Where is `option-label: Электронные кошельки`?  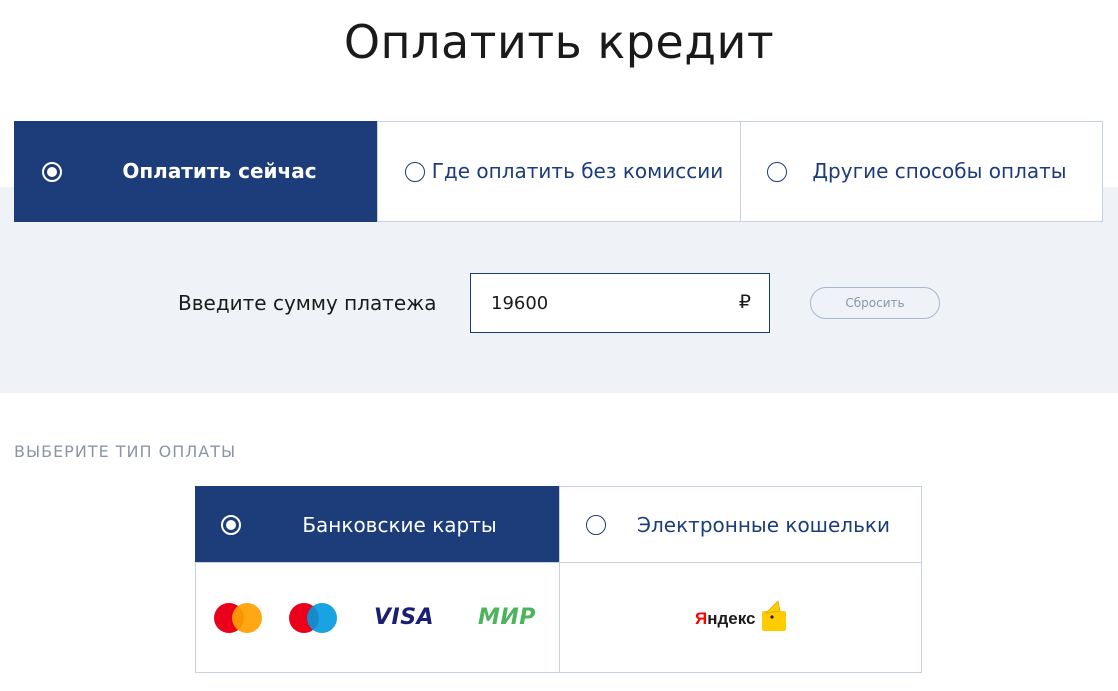 option-label: Электронные кошельки is located at coordinates (763, 524).